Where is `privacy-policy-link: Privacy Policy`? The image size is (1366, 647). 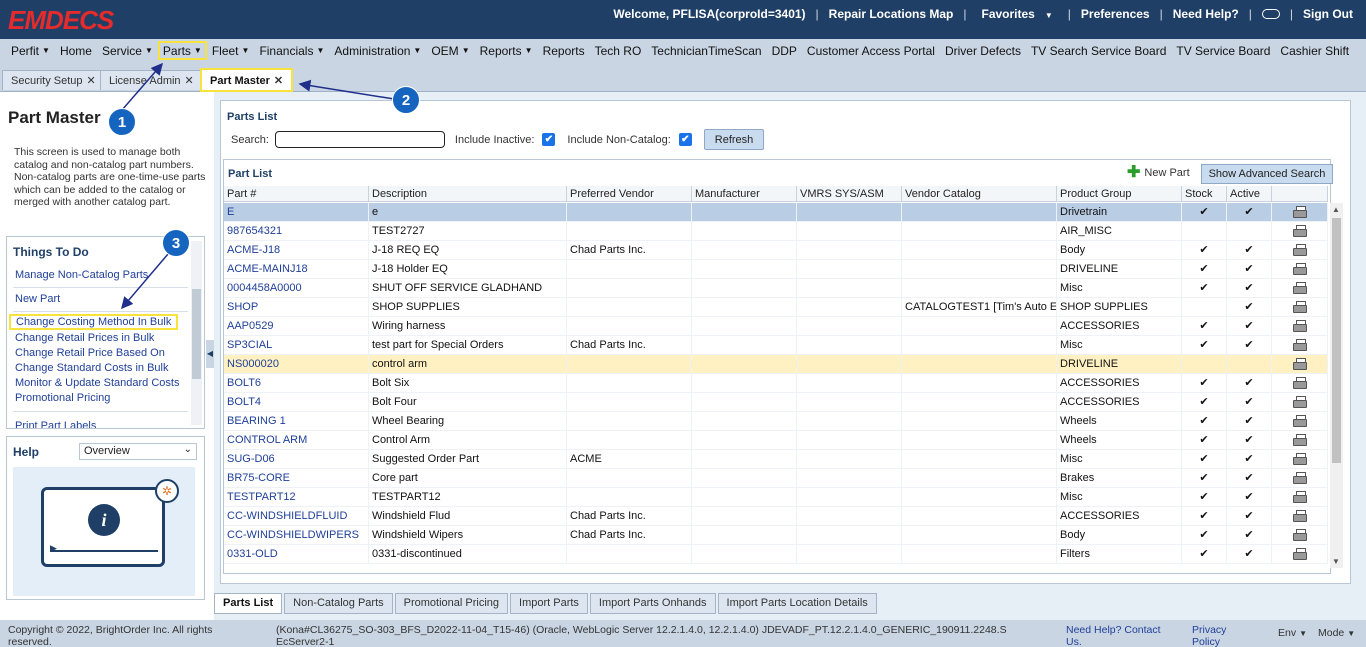 privacy-policy-link: Privacy Policy is located at coordinates (1222, 635).